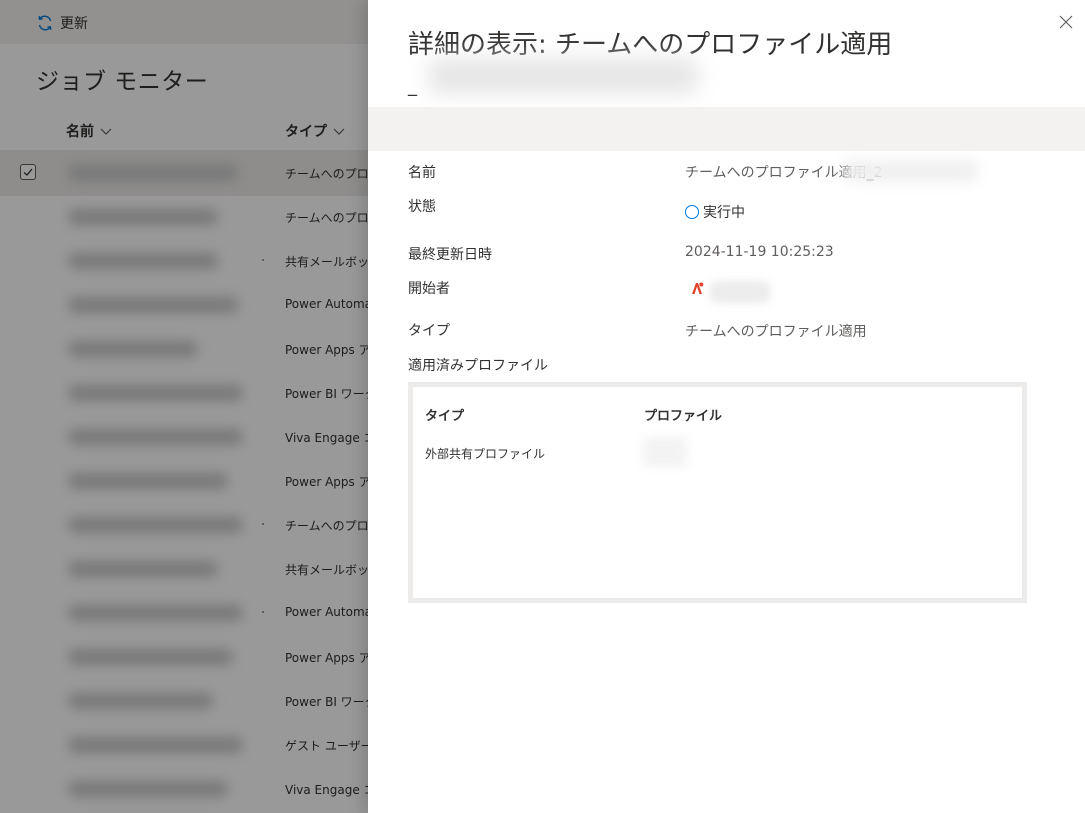 This screenshot has width=1085, height=813. I want to click on redacted-profile, so click(665, 452).